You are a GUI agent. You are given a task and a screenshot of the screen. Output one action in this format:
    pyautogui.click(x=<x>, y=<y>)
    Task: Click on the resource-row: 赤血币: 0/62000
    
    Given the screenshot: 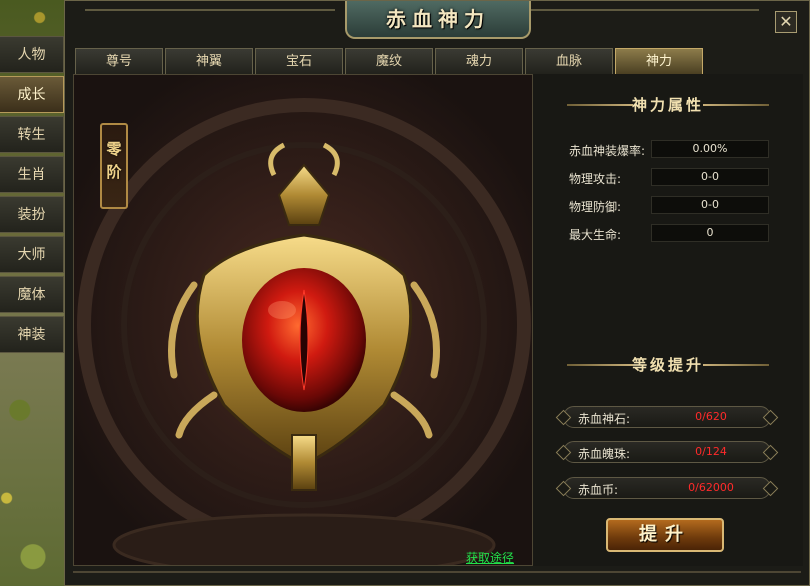 What is the action you would take?
    pyautogui.click(x=667, y=488)
    